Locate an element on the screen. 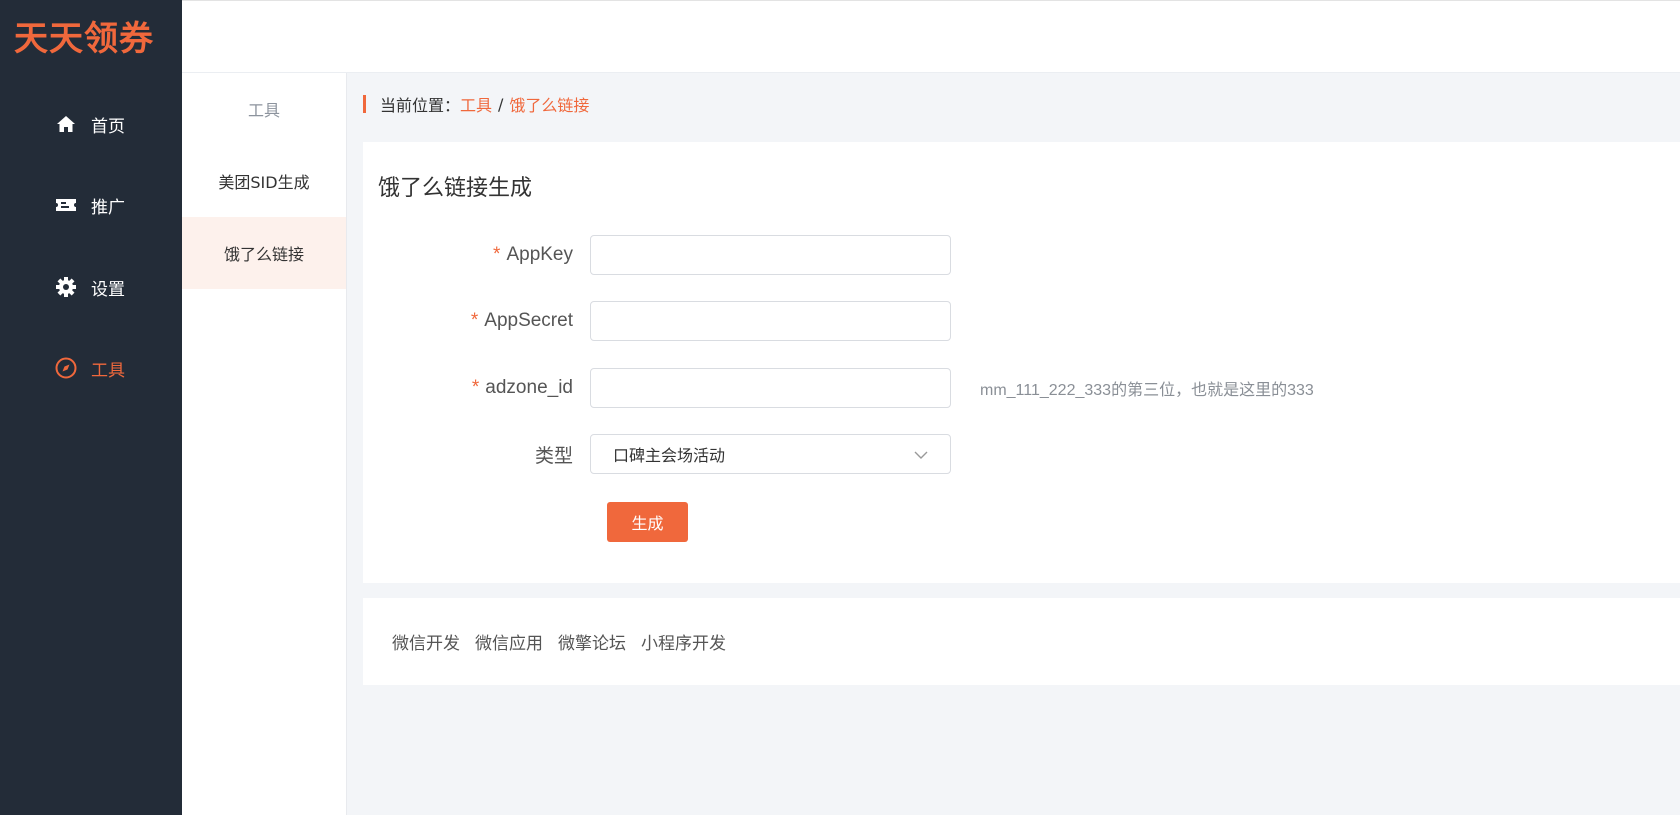 This screenshot has height=815, width=1680. sidebar-item-tools: 工具 is located at coordinates (91, 368).